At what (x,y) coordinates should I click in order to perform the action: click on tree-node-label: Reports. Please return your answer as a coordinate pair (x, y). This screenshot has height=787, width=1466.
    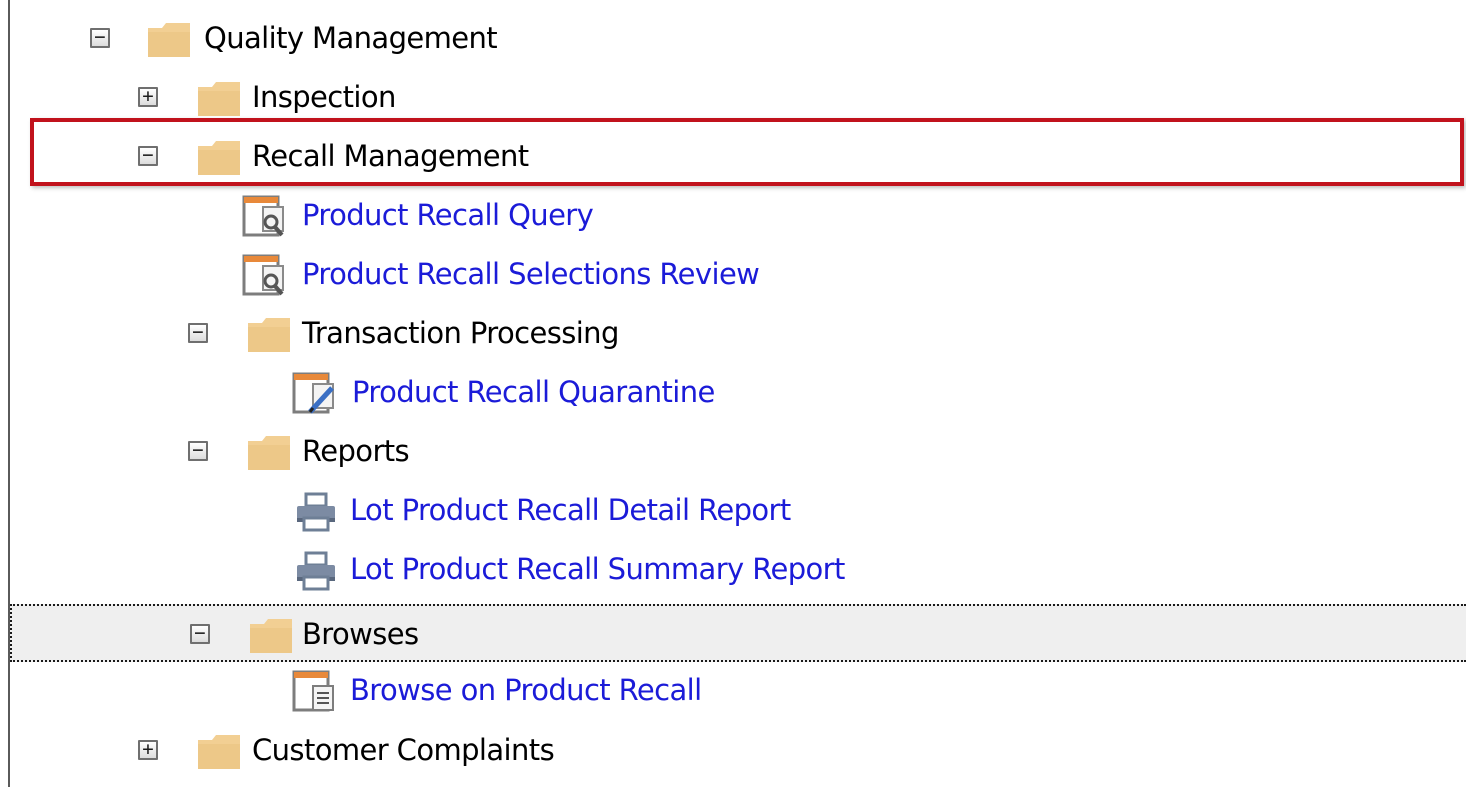
    Looking at the image, I should click on (356, 451).